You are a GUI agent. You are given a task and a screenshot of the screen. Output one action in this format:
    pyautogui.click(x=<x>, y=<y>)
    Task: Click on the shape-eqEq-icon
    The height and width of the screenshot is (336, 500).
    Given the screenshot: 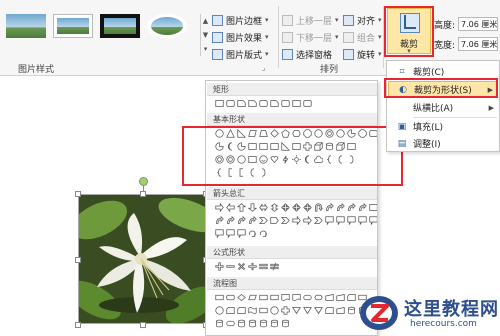 What is the action you would take?
    pyautogui.click(x=263, y=266)
    